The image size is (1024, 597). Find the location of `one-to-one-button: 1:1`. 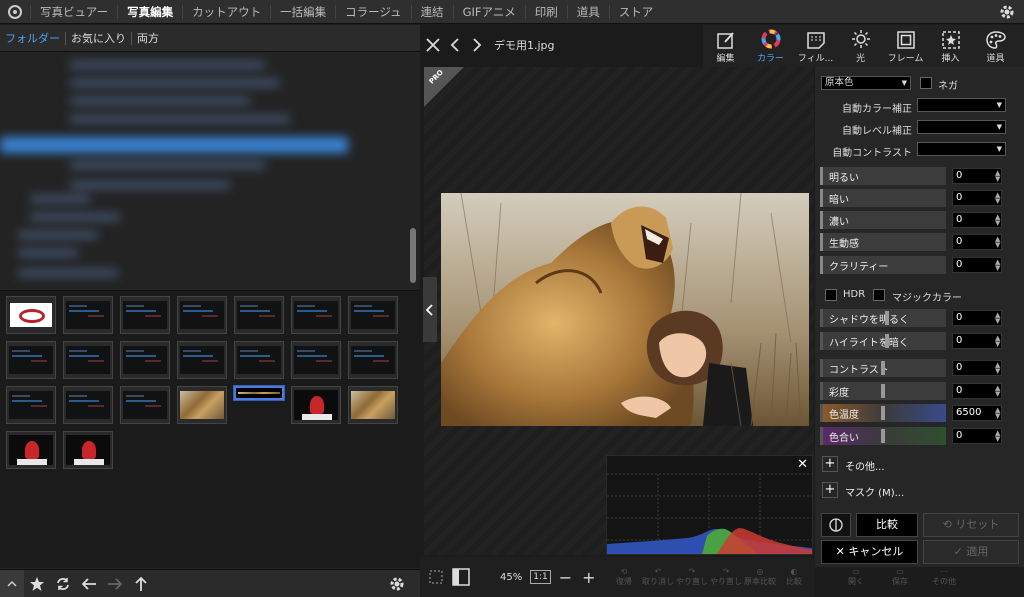

one-to-one-button: 1:1 is located at coordinates (540, 577).